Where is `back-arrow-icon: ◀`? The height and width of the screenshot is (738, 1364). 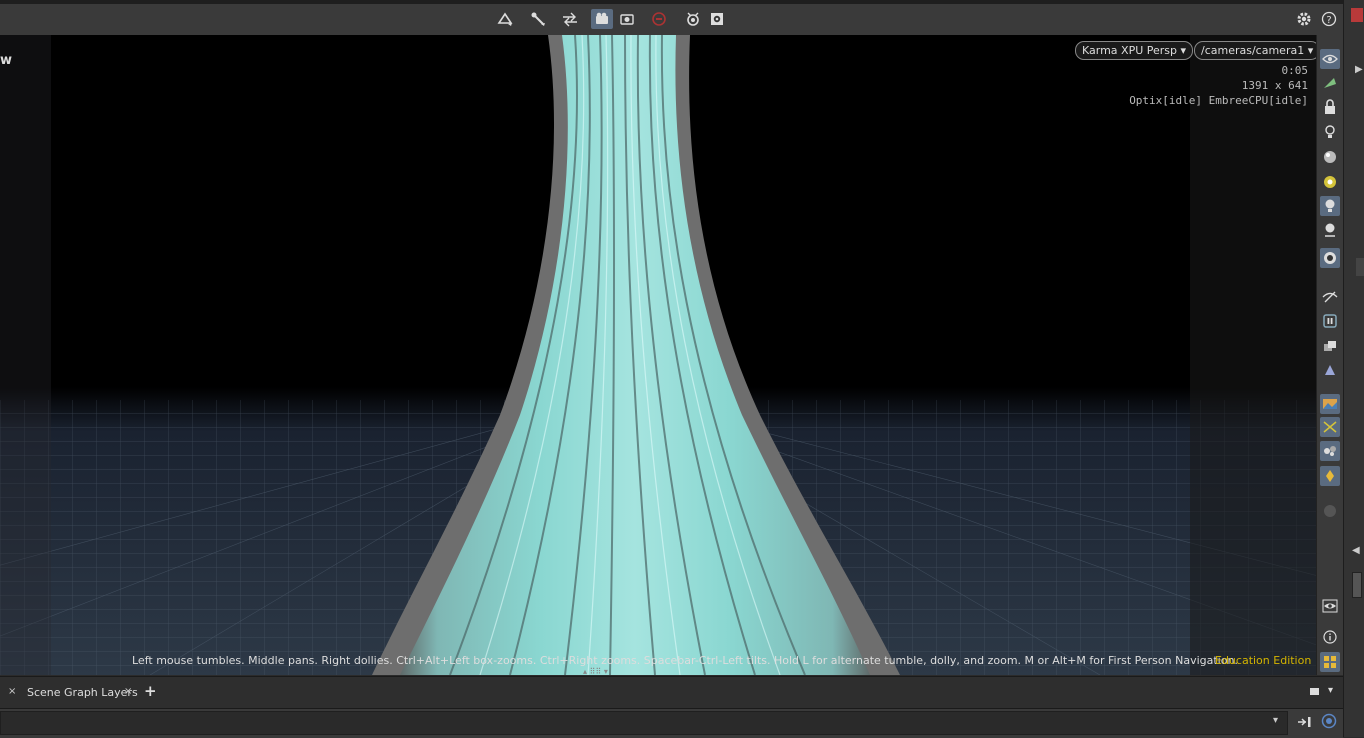 back-arrow-icon: ◀ is located at coordinates (1356, 550).